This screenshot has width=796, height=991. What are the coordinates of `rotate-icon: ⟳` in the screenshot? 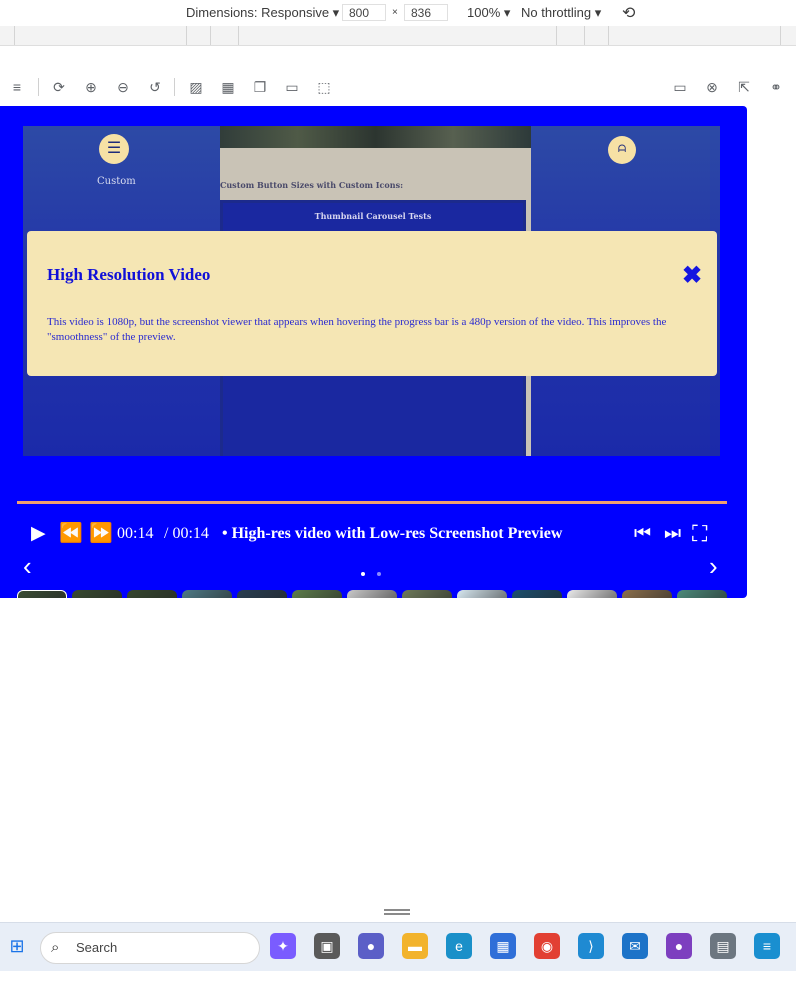 It's located at (59, 87).